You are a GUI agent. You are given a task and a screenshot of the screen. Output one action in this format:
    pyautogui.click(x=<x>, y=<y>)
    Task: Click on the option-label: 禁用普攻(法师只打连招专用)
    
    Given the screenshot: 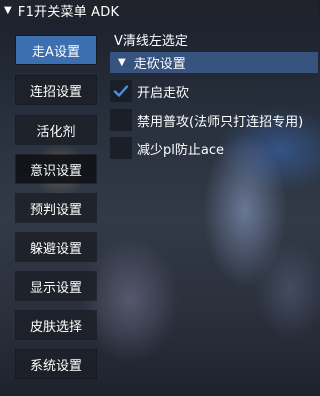 What is the action you would take?
    pyautogui.click(x=220, y=122)
    